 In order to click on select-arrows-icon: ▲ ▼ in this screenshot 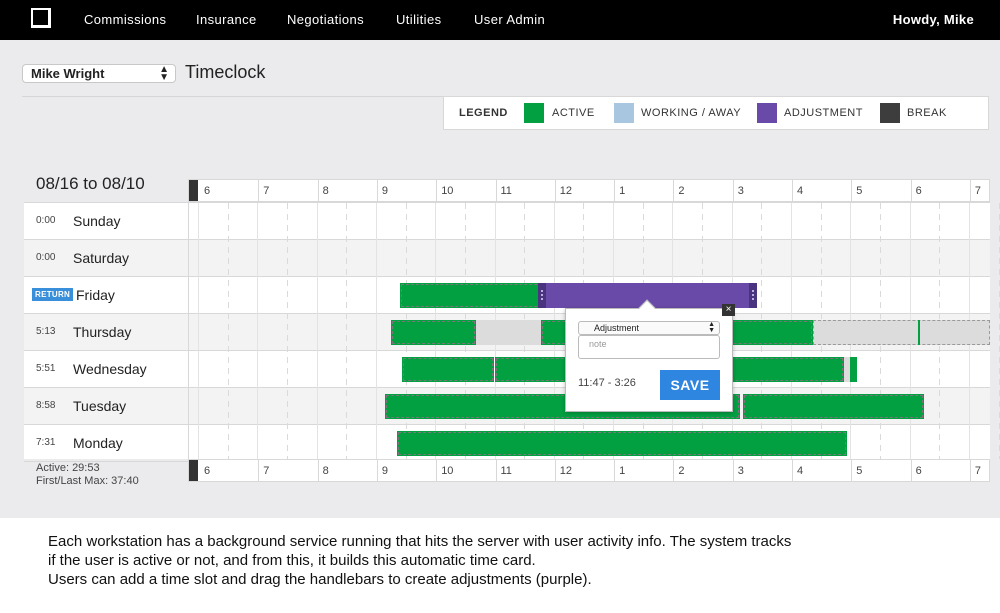, I will do `click(711, 327)`.